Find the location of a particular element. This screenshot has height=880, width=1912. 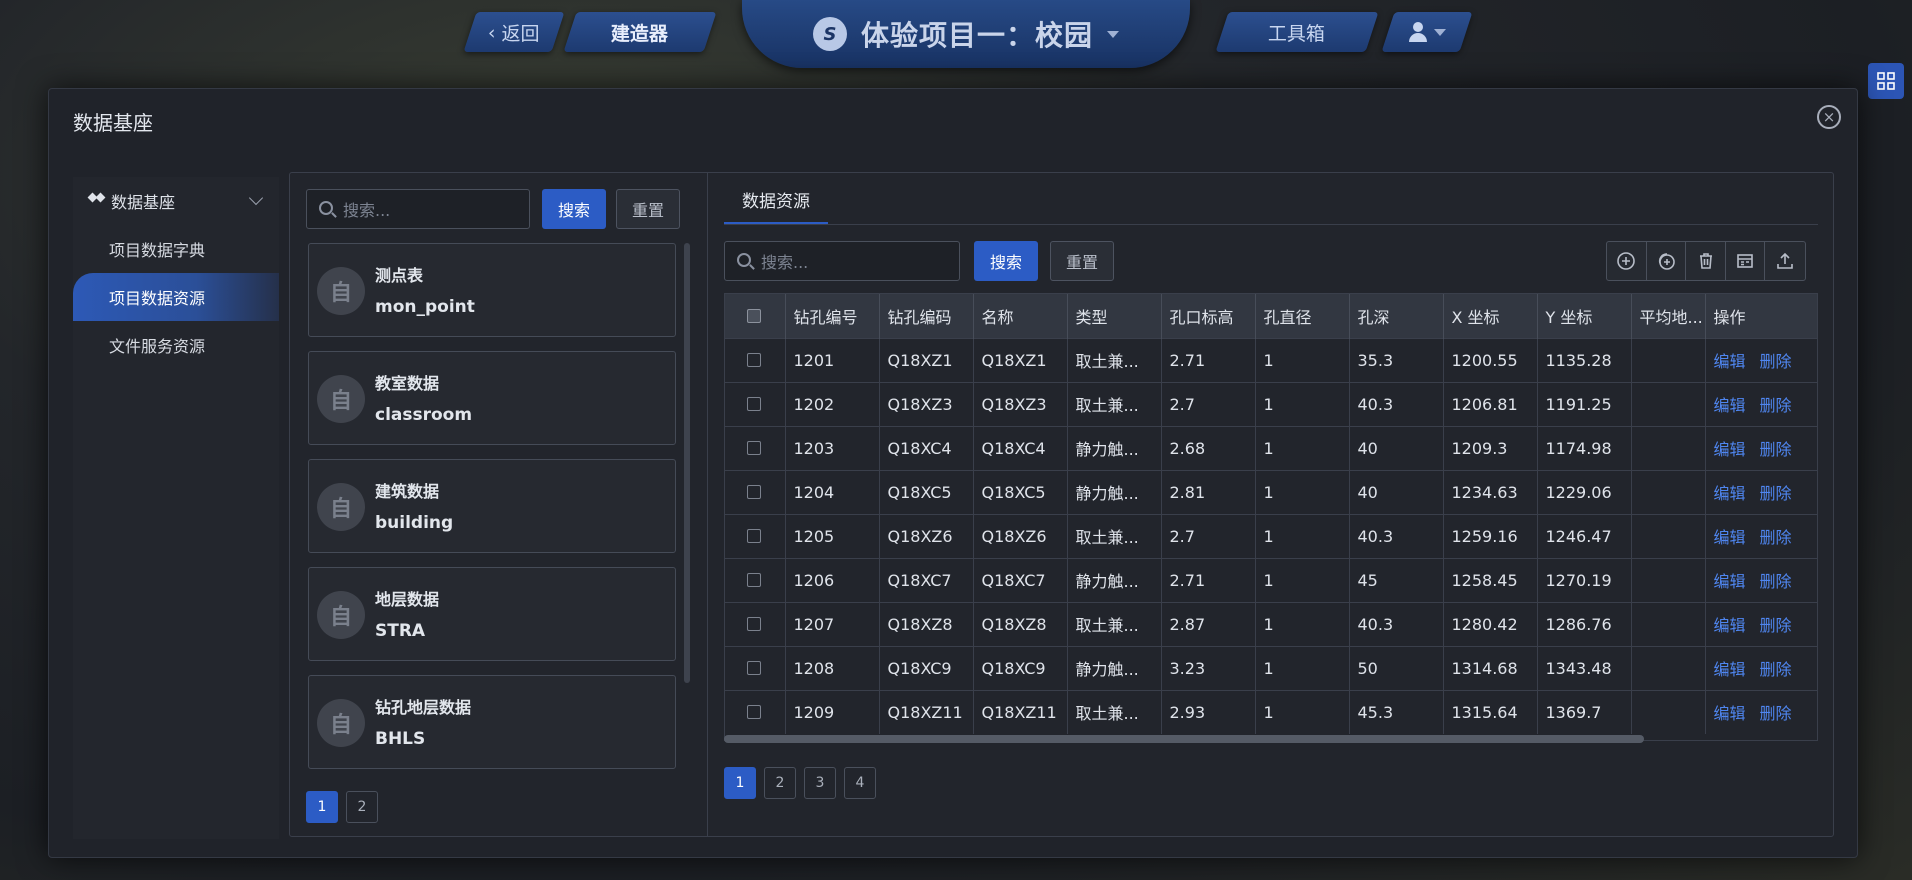

list-item: 自 教室数据 classroom is located at coordinates (492, 398).